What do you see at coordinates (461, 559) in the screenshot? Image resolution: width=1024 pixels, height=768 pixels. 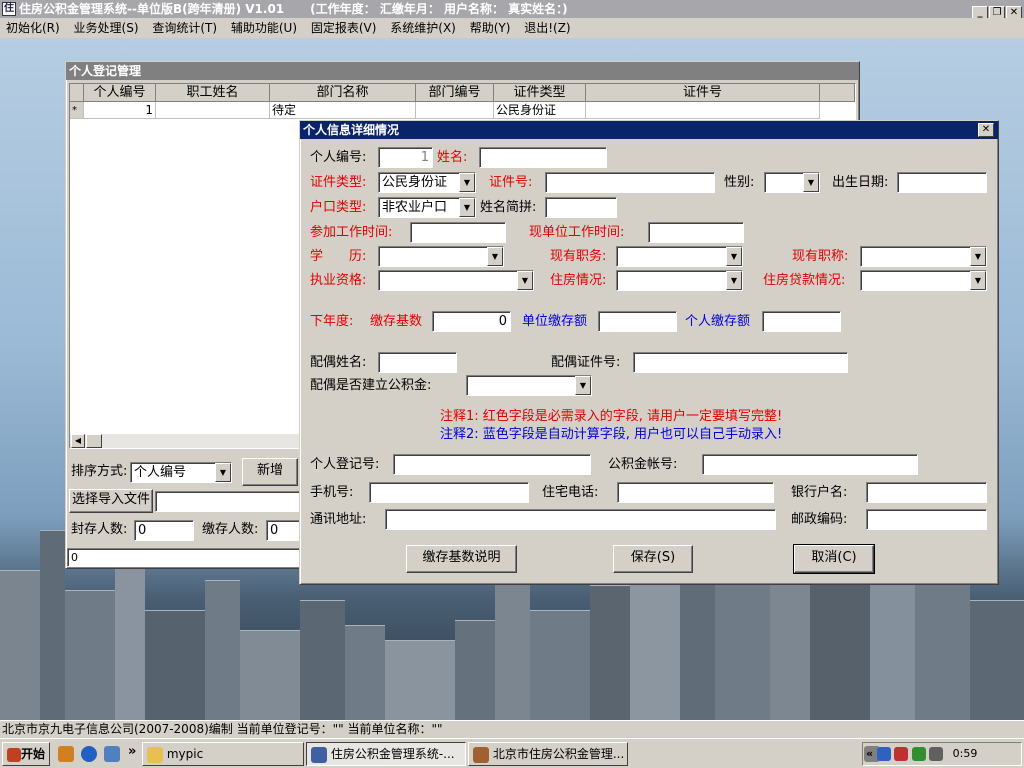 I see `deposit-base-help-button: 缴存基数说明` at bounding box center [461, 559].